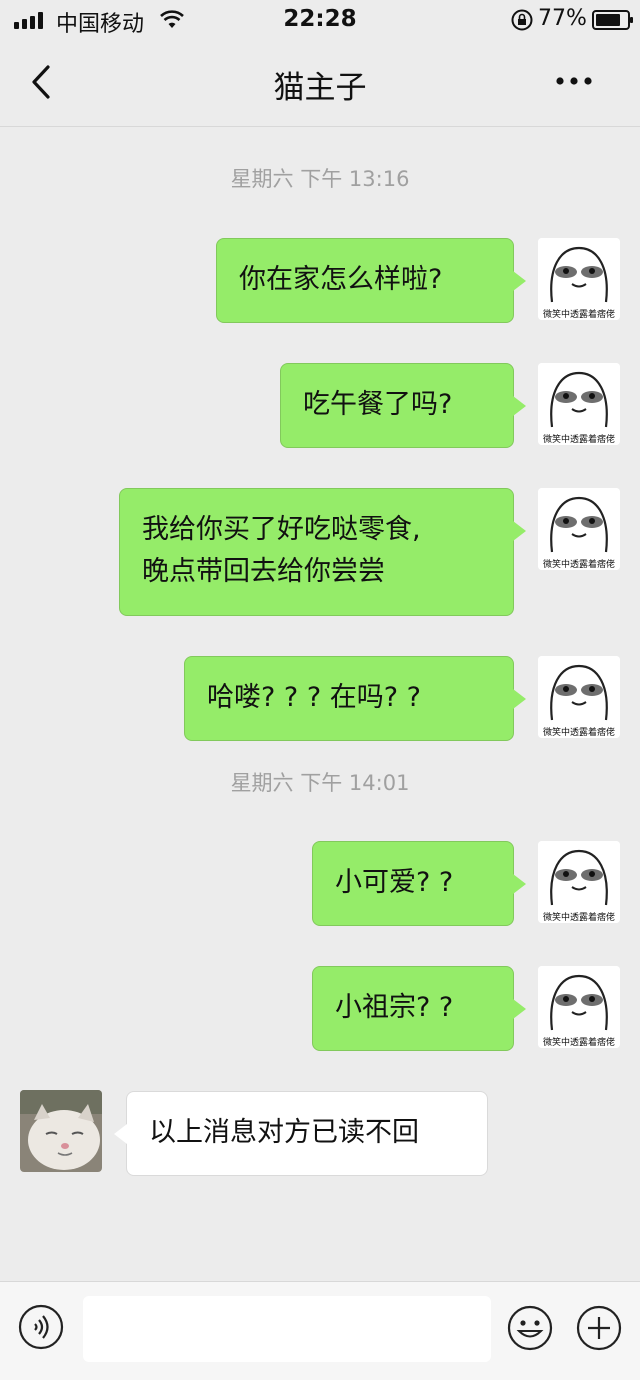 The height and width of the screenshot is (1380, 640). What do you see at coordinates (394, 1007) in the screenshot?
I see `message-text: 小祖宗? ?` at bounding box center [394, 1007].